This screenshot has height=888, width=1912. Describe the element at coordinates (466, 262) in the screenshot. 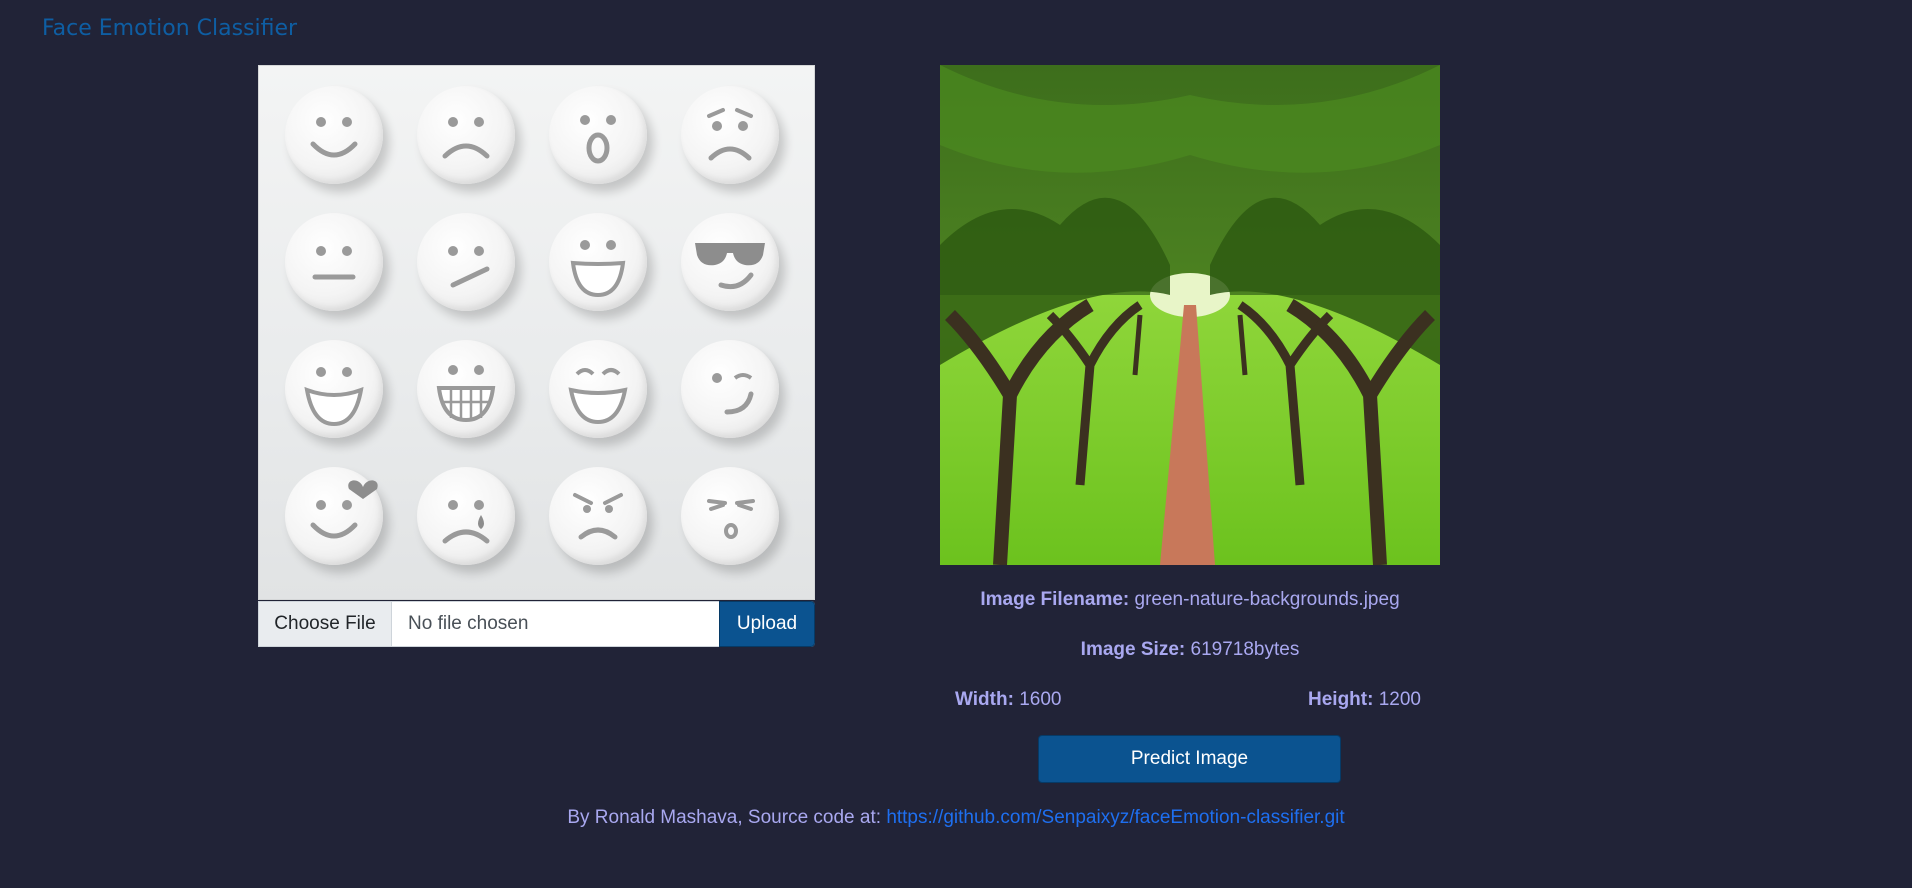

I see `smirk-emoji-icon` at that location.